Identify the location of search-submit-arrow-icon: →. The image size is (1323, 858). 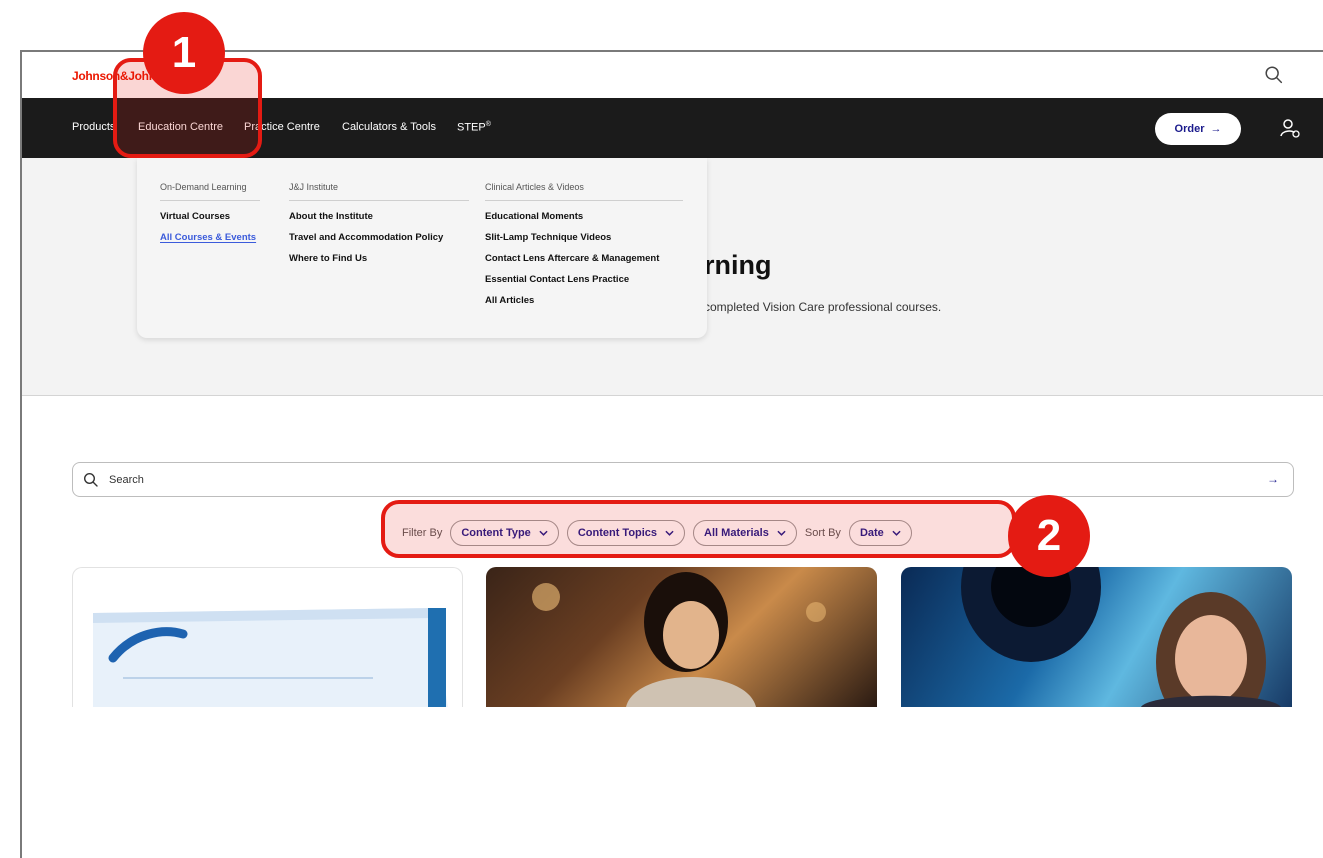
(1273, 479).